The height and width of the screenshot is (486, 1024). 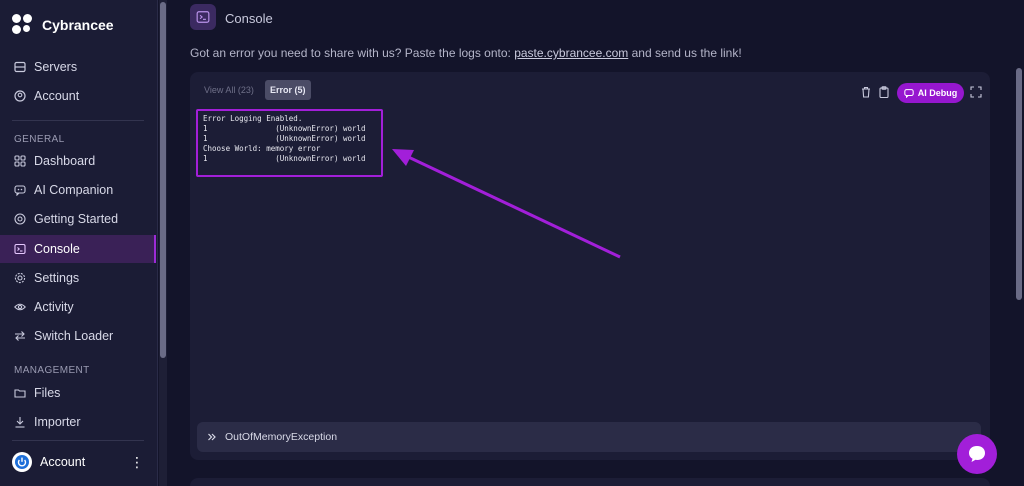 I want to click on chevron-double-right-icon, so click(x=212, y=437).